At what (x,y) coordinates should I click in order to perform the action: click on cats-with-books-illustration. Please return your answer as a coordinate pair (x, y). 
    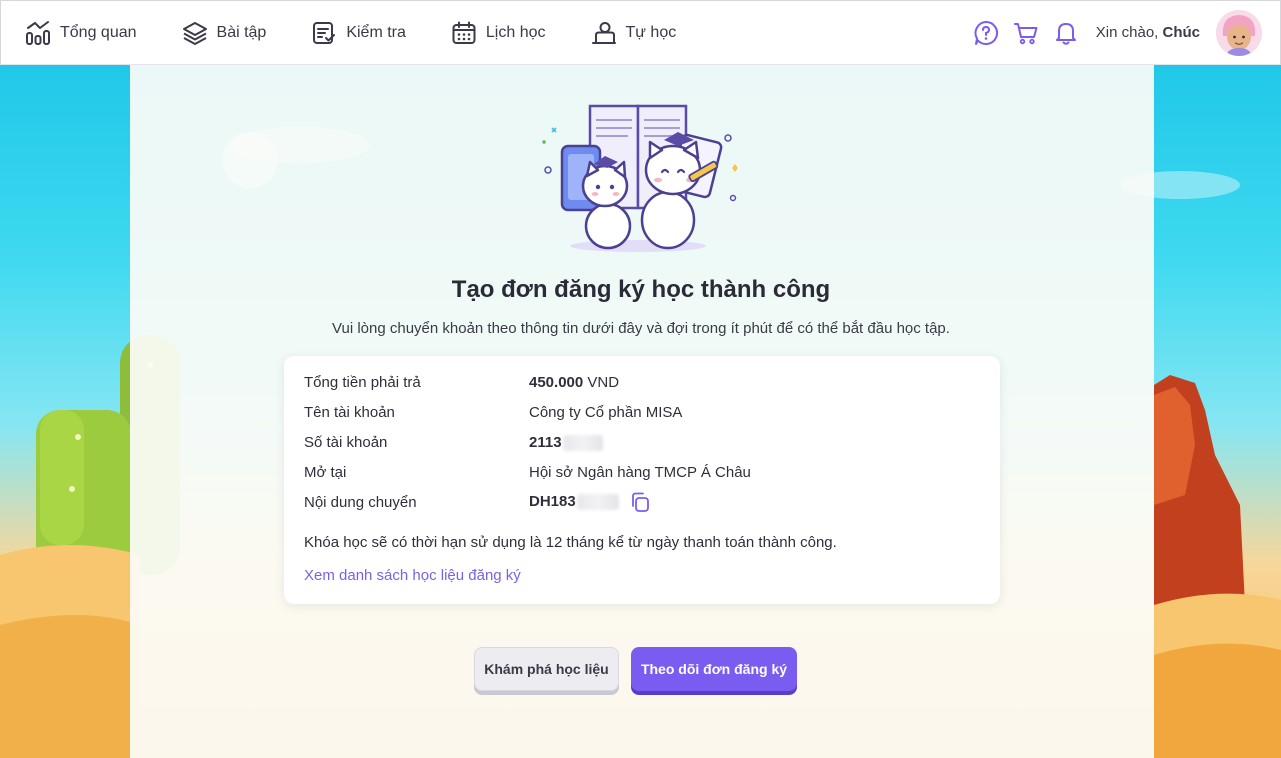
    Looking at the image, I should click on (640, 178).